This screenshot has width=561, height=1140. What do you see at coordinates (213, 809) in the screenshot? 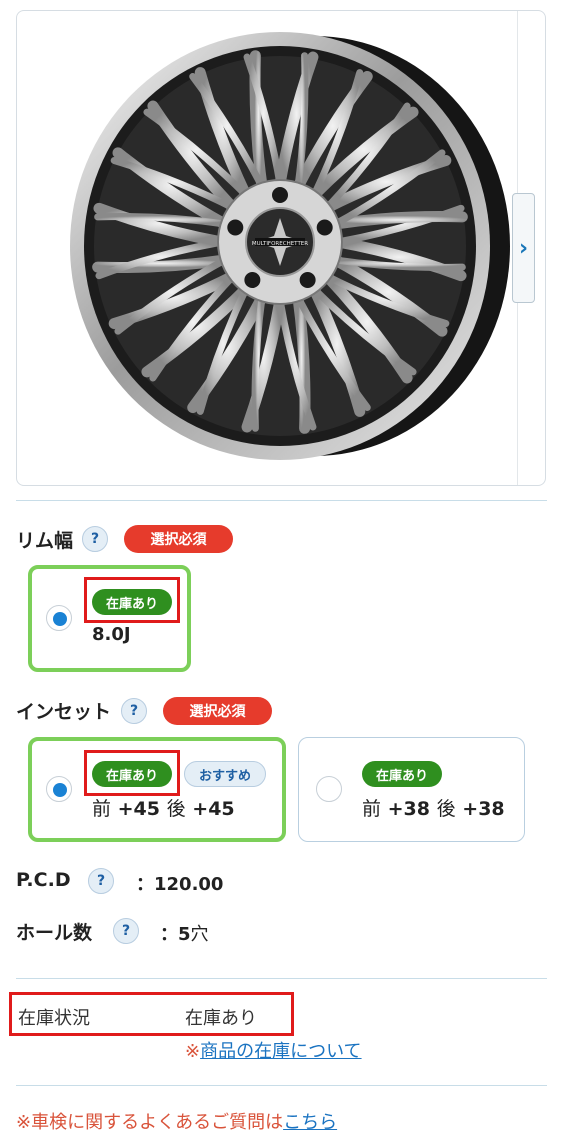
I see `rear-value: +45` at bounding box center [213, 809].